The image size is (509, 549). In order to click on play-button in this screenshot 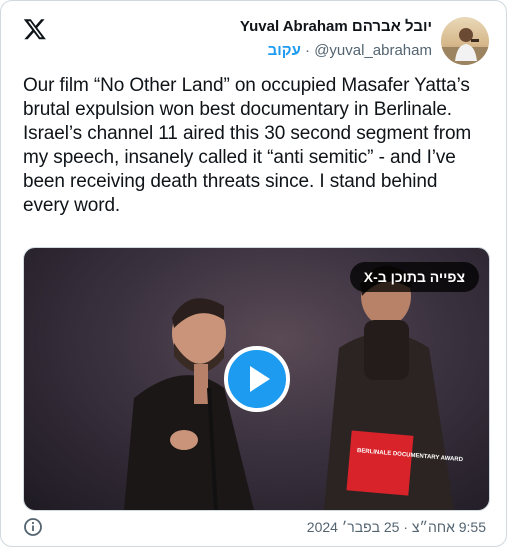, I will do `click(257, 379)`.